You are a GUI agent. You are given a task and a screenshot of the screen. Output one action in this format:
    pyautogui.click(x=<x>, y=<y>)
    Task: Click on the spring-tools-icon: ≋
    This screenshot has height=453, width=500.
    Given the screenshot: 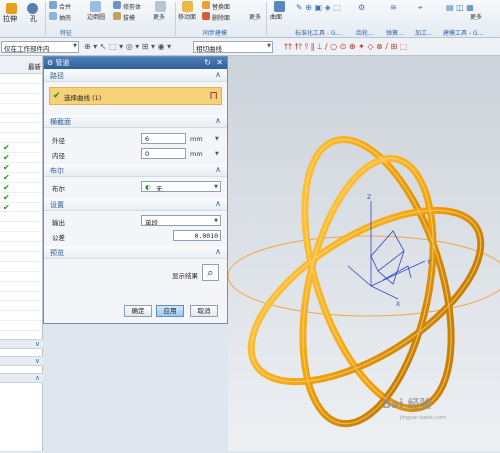 What is the action you would take?
    pyautogui.click(x=393, y=7)
    